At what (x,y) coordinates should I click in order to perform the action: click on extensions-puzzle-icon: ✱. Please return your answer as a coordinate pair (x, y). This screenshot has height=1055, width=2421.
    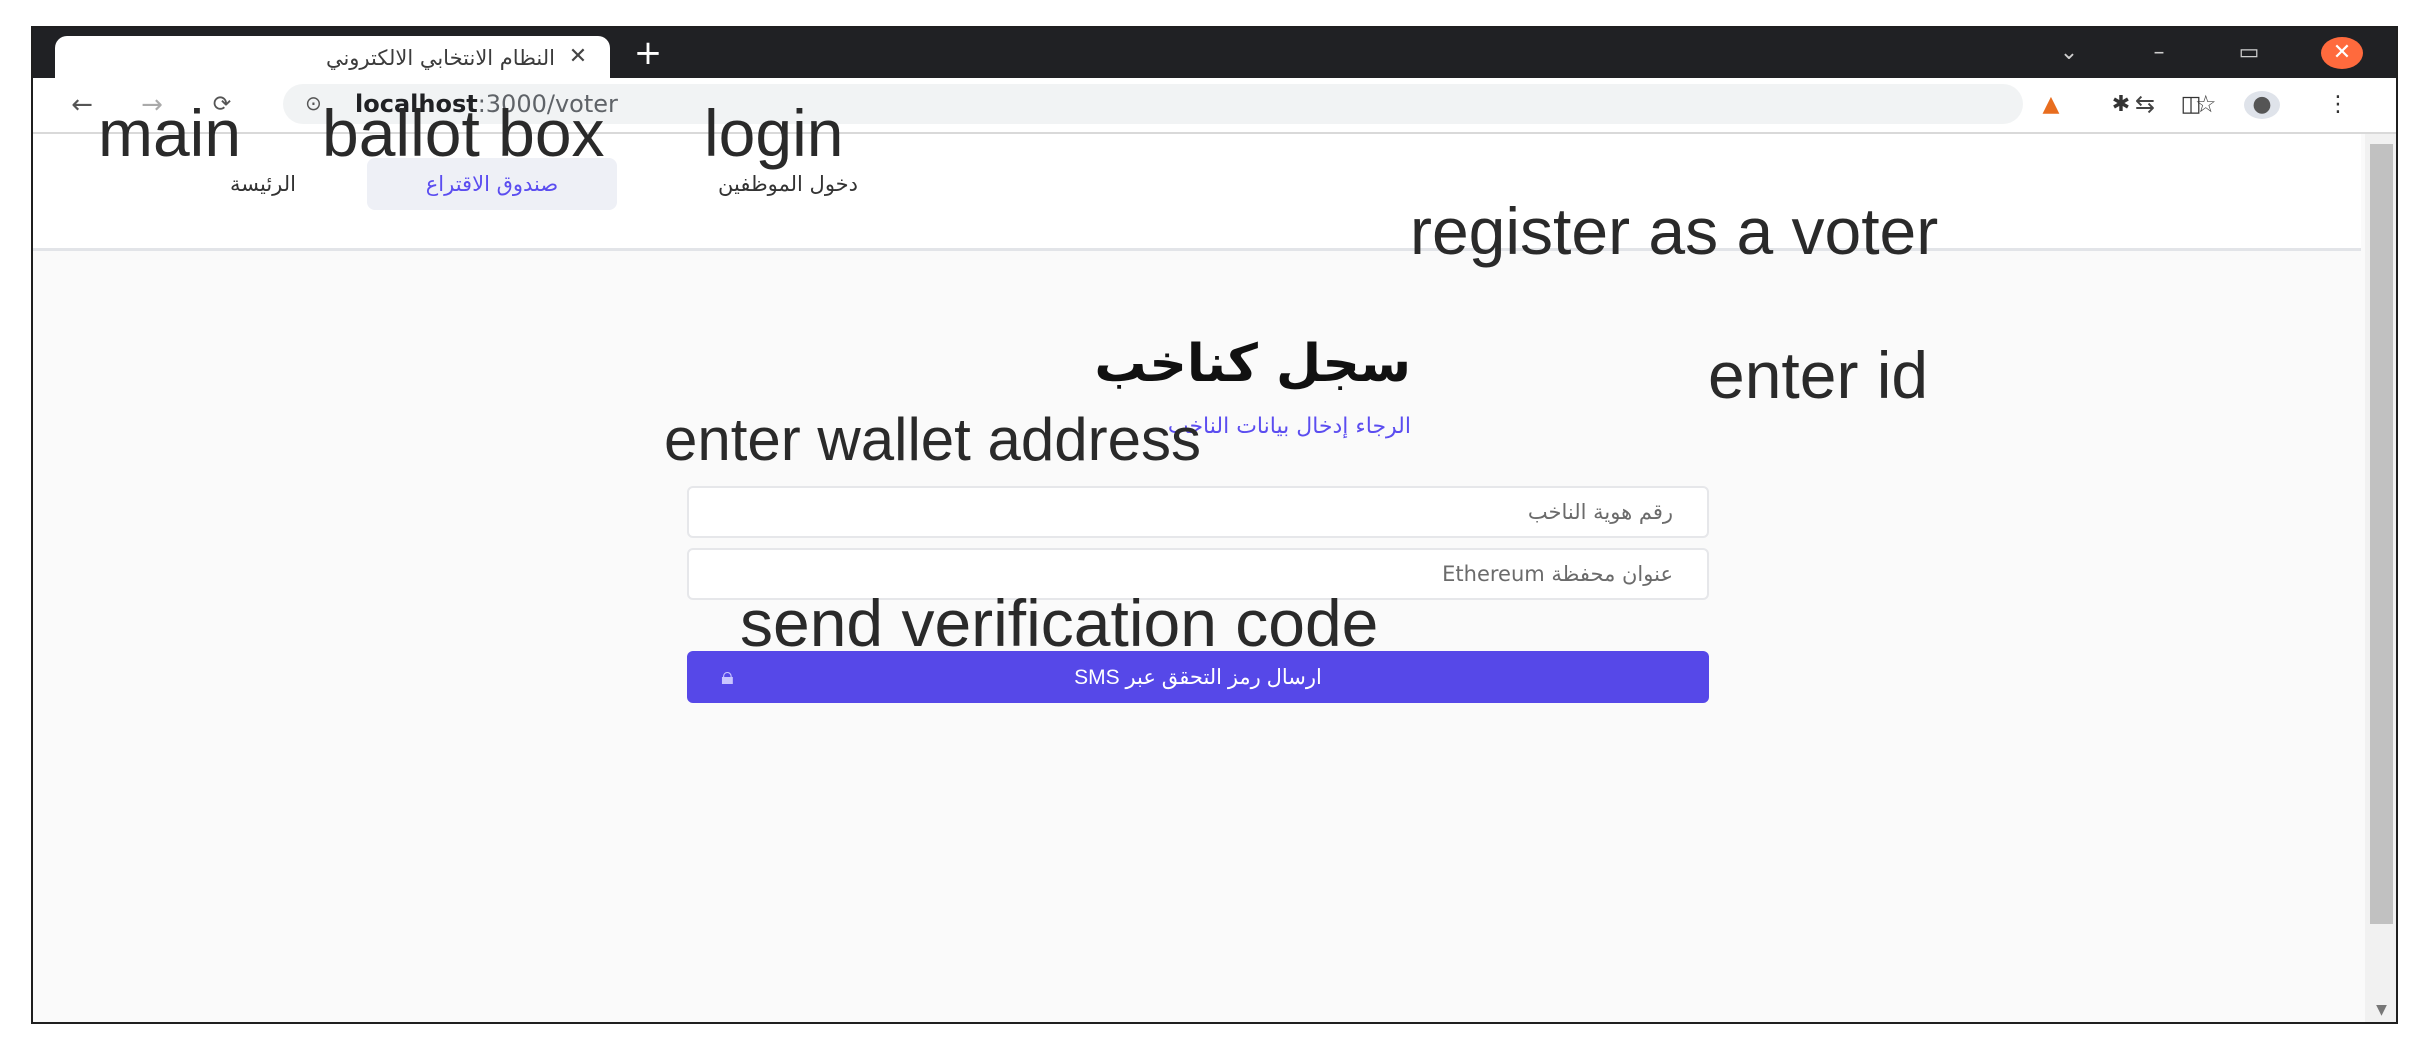
    Looking at the image, I should click on (2121, 105).